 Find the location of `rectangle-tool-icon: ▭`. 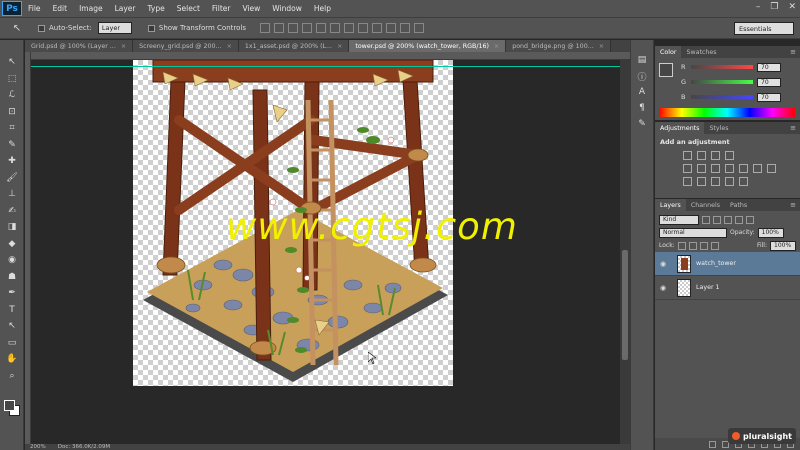

rectangle-tool-icon: ▭ is located at coordinates (12, 343).